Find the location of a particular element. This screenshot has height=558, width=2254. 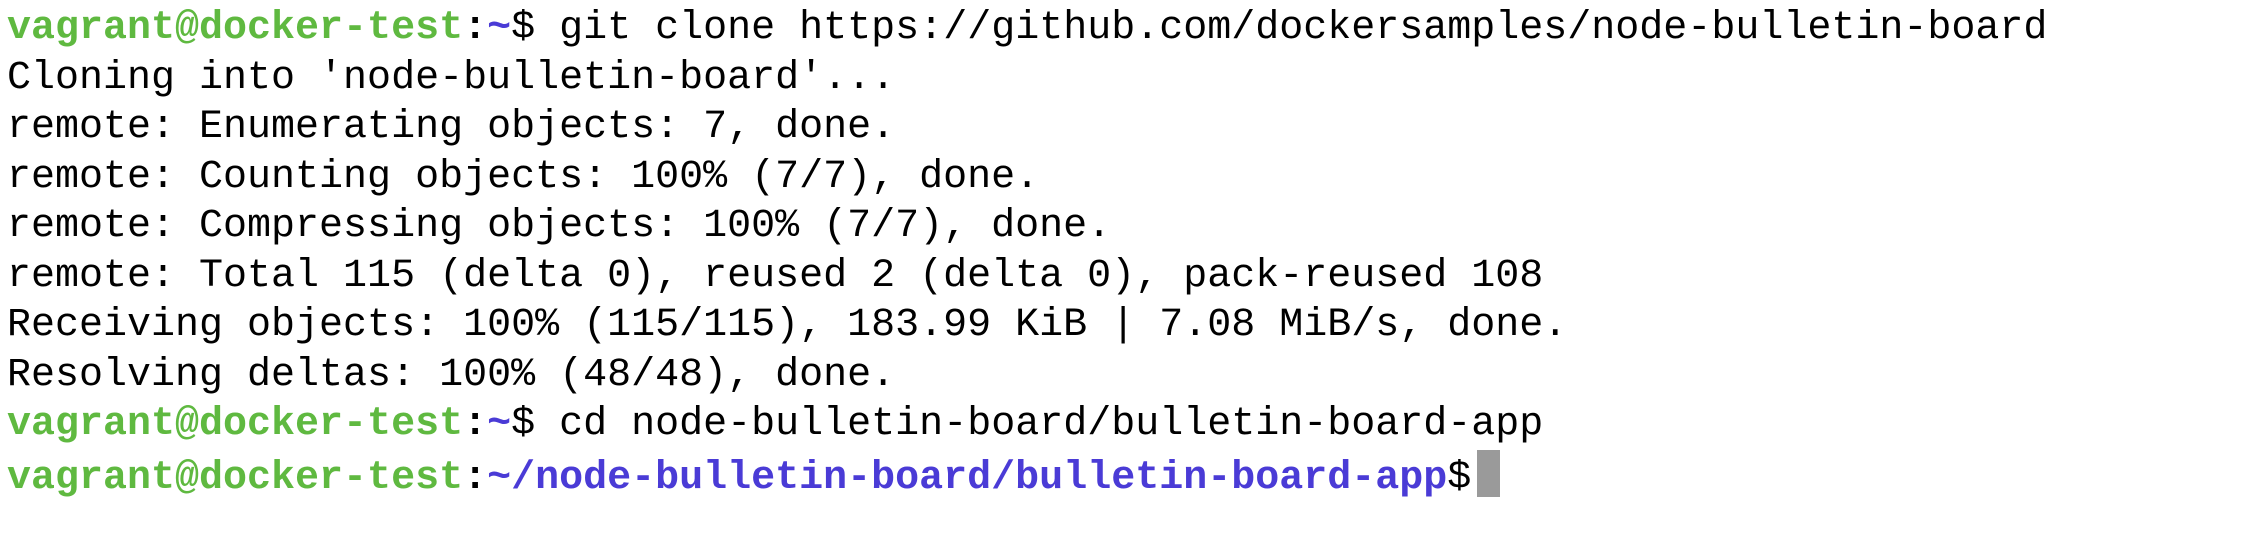

output-line: remote: Enumerating objects: 7, done. is located at coordinates (451, 127).